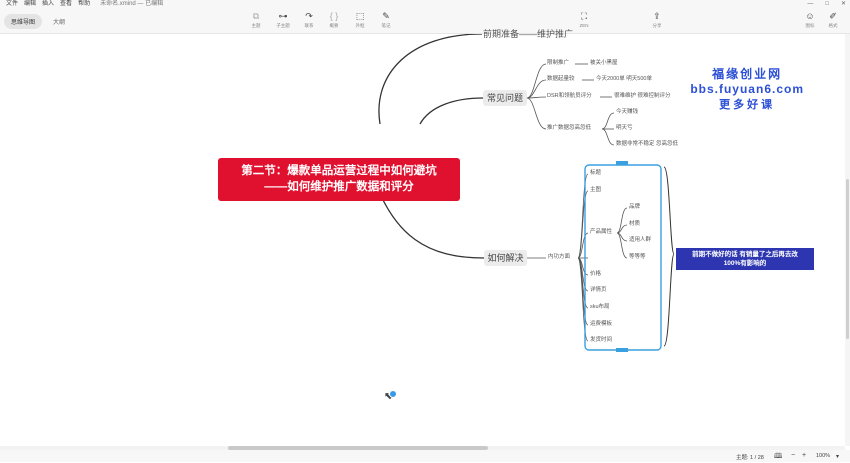 This screenshot has width=850, height=463. Describe the element at coordinates (561, 79) in the screenshot. I see `issue-data-volume: 数据起量较` at that location.